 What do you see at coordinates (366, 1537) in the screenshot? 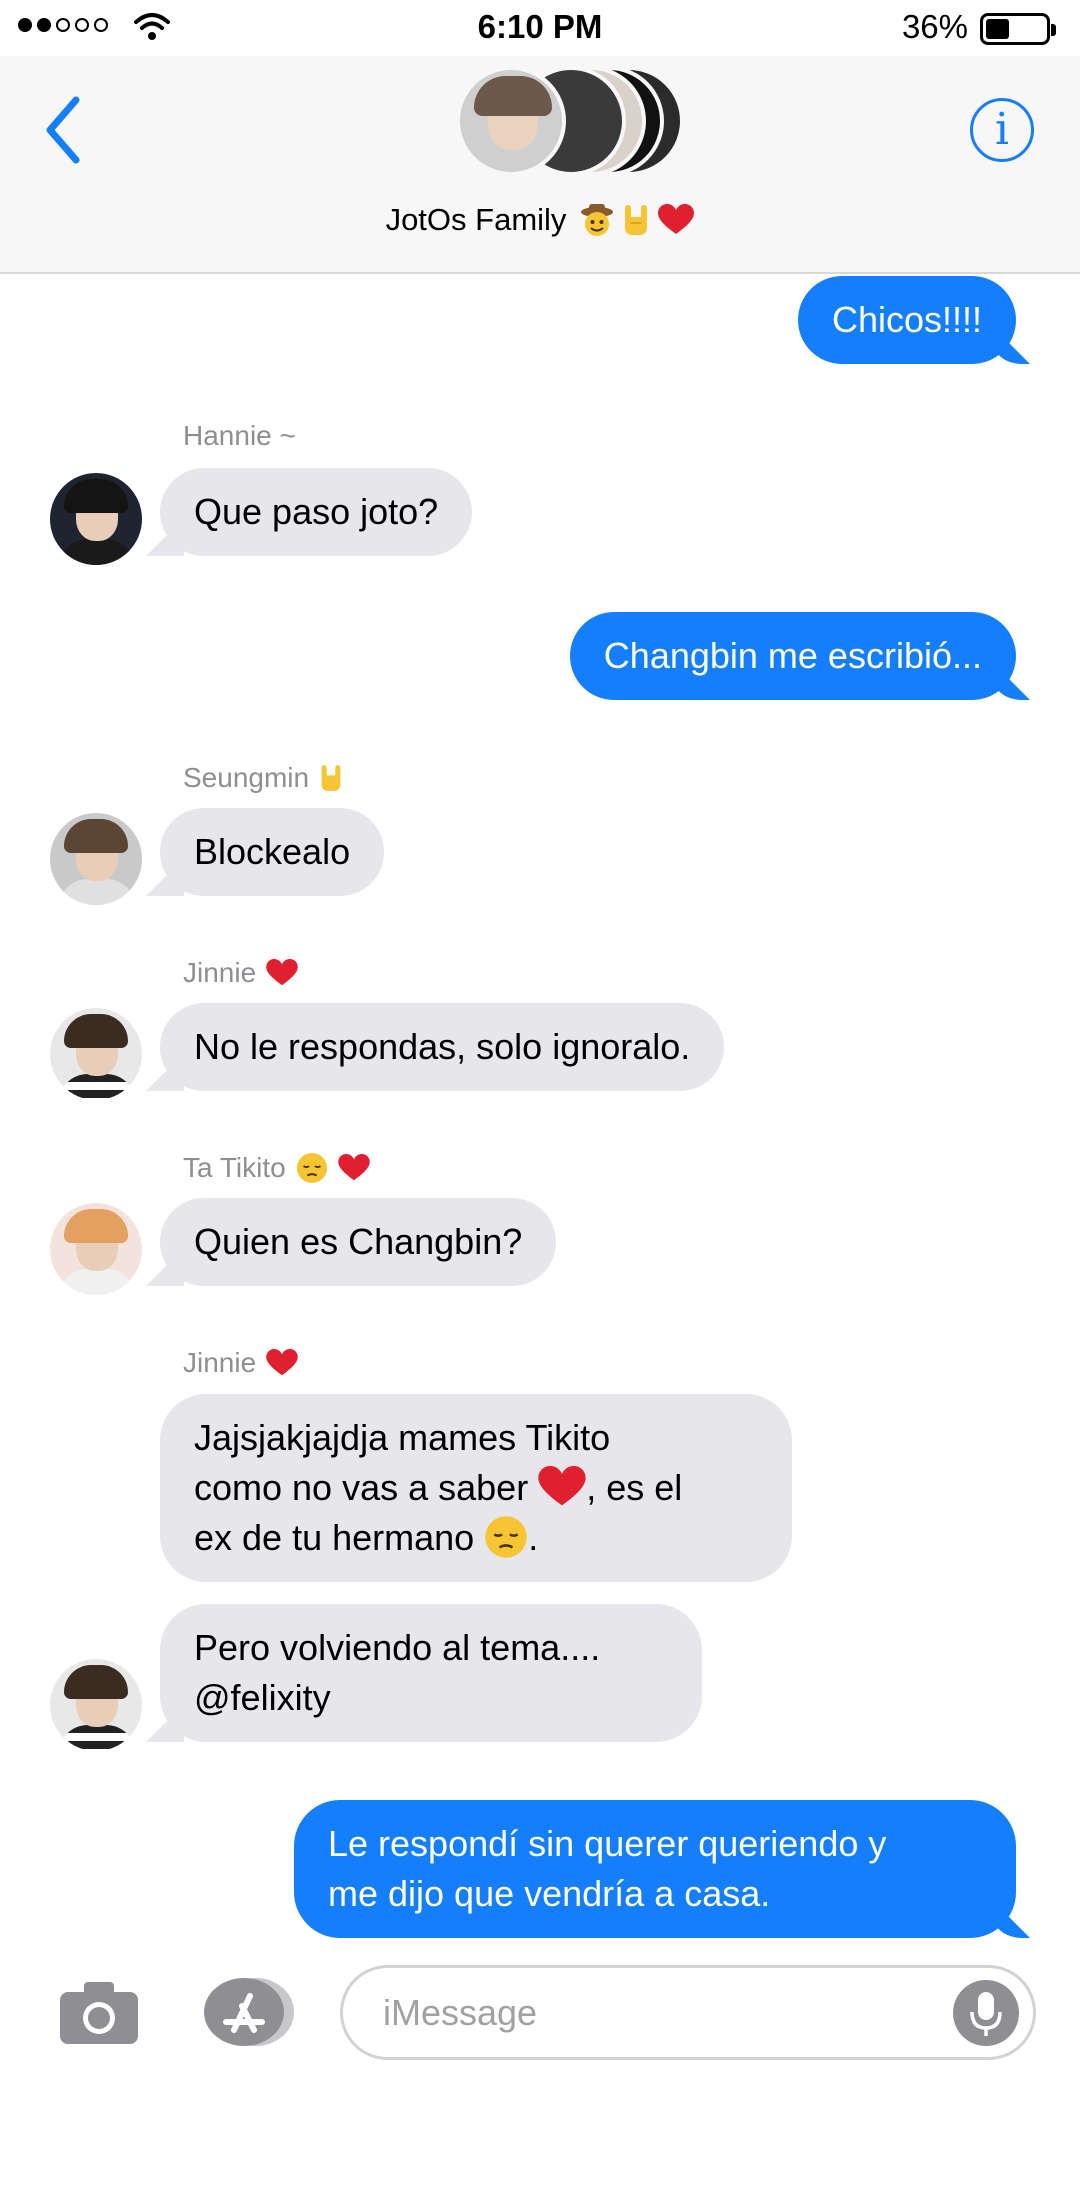
I see `message-line: ex de tu hermano .` at bounding box center [366, 1537].